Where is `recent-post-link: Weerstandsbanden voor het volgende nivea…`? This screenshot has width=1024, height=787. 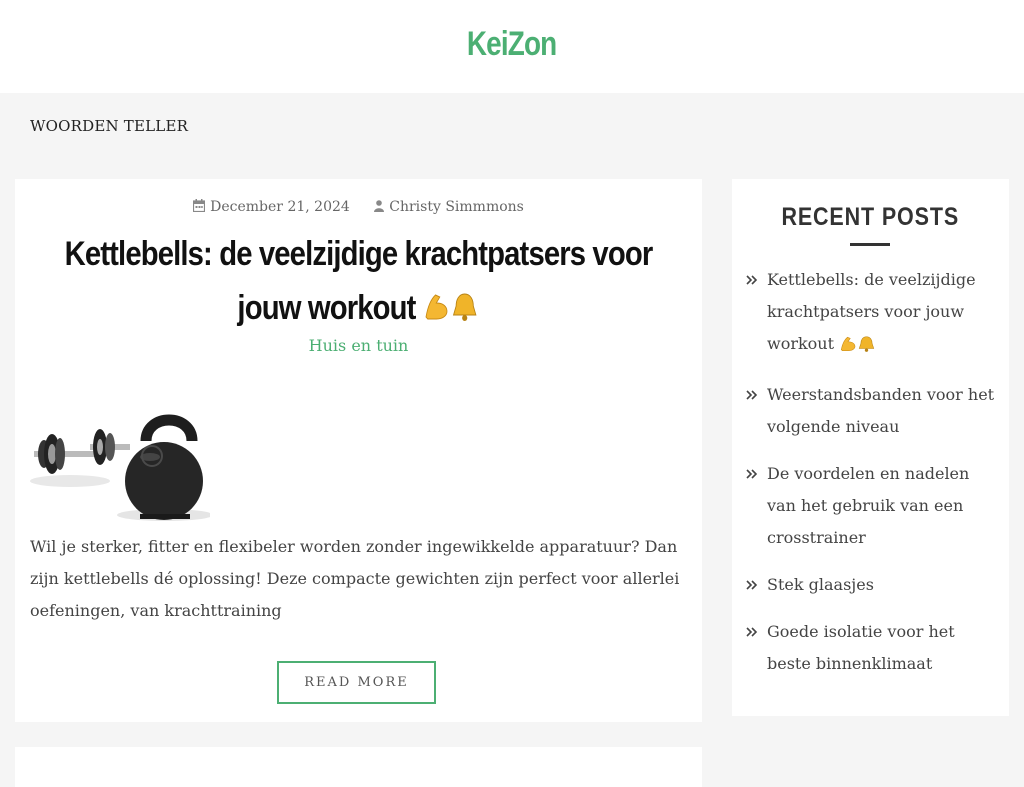 recent-post-link: Weerstandsbanden voor het volgende nivea… is located at coordinates (880, 410).